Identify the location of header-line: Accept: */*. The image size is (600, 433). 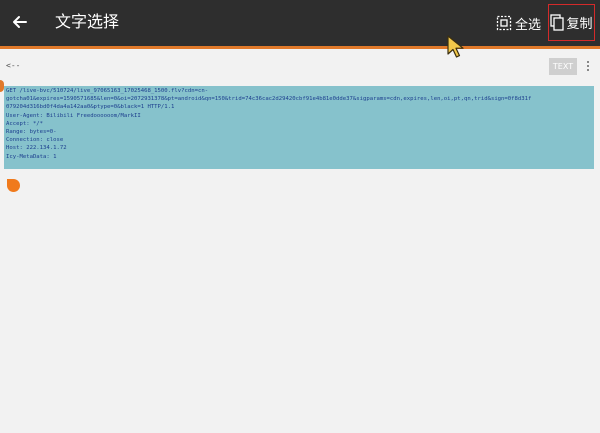
(25, 123).